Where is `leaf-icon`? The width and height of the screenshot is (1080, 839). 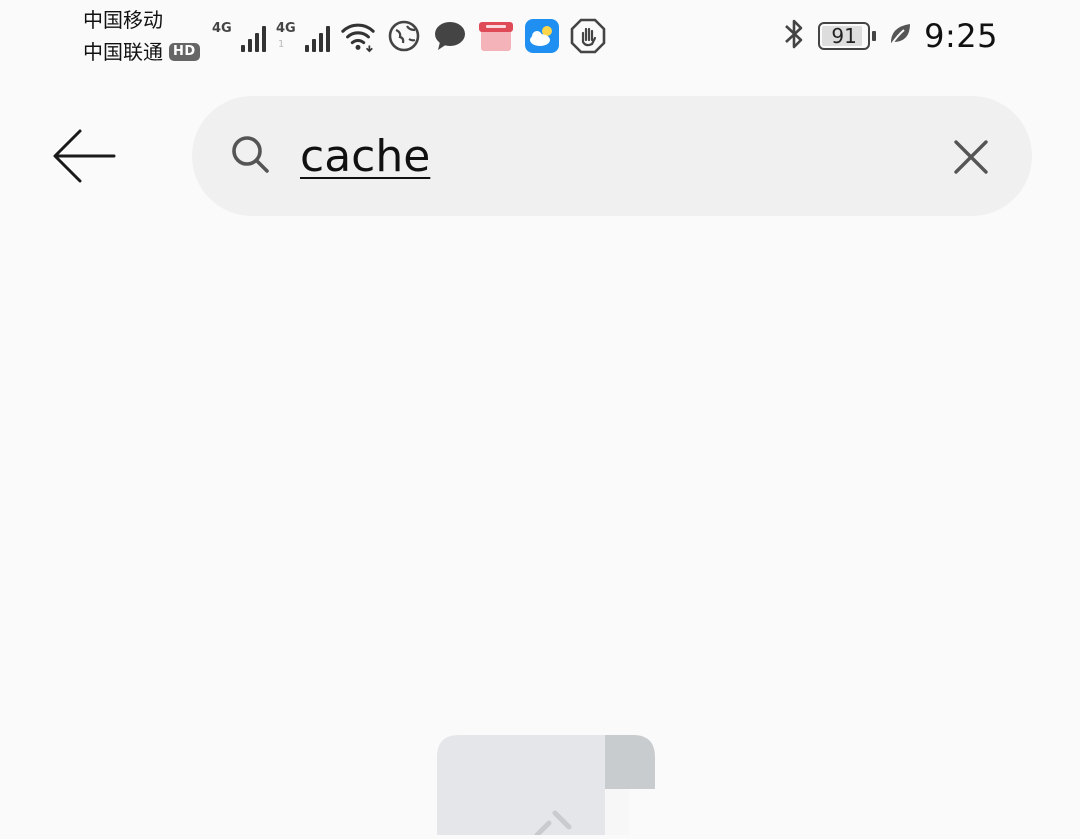
leaf-icon is located at coordinates (900, 36).